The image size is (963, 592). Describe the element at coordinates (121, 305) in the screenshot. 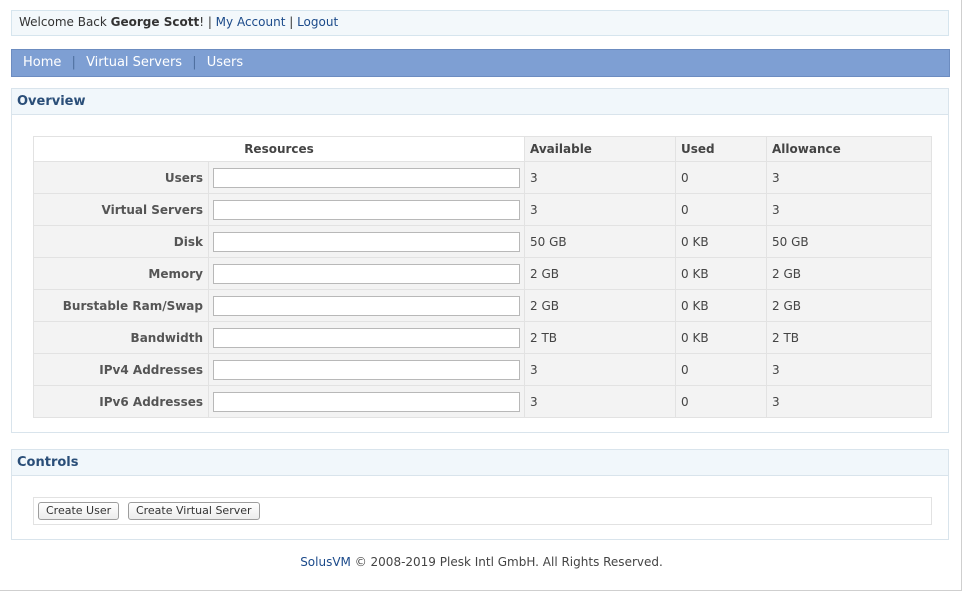

I see `resource-label: Burstable Ram/Swap` at that location.